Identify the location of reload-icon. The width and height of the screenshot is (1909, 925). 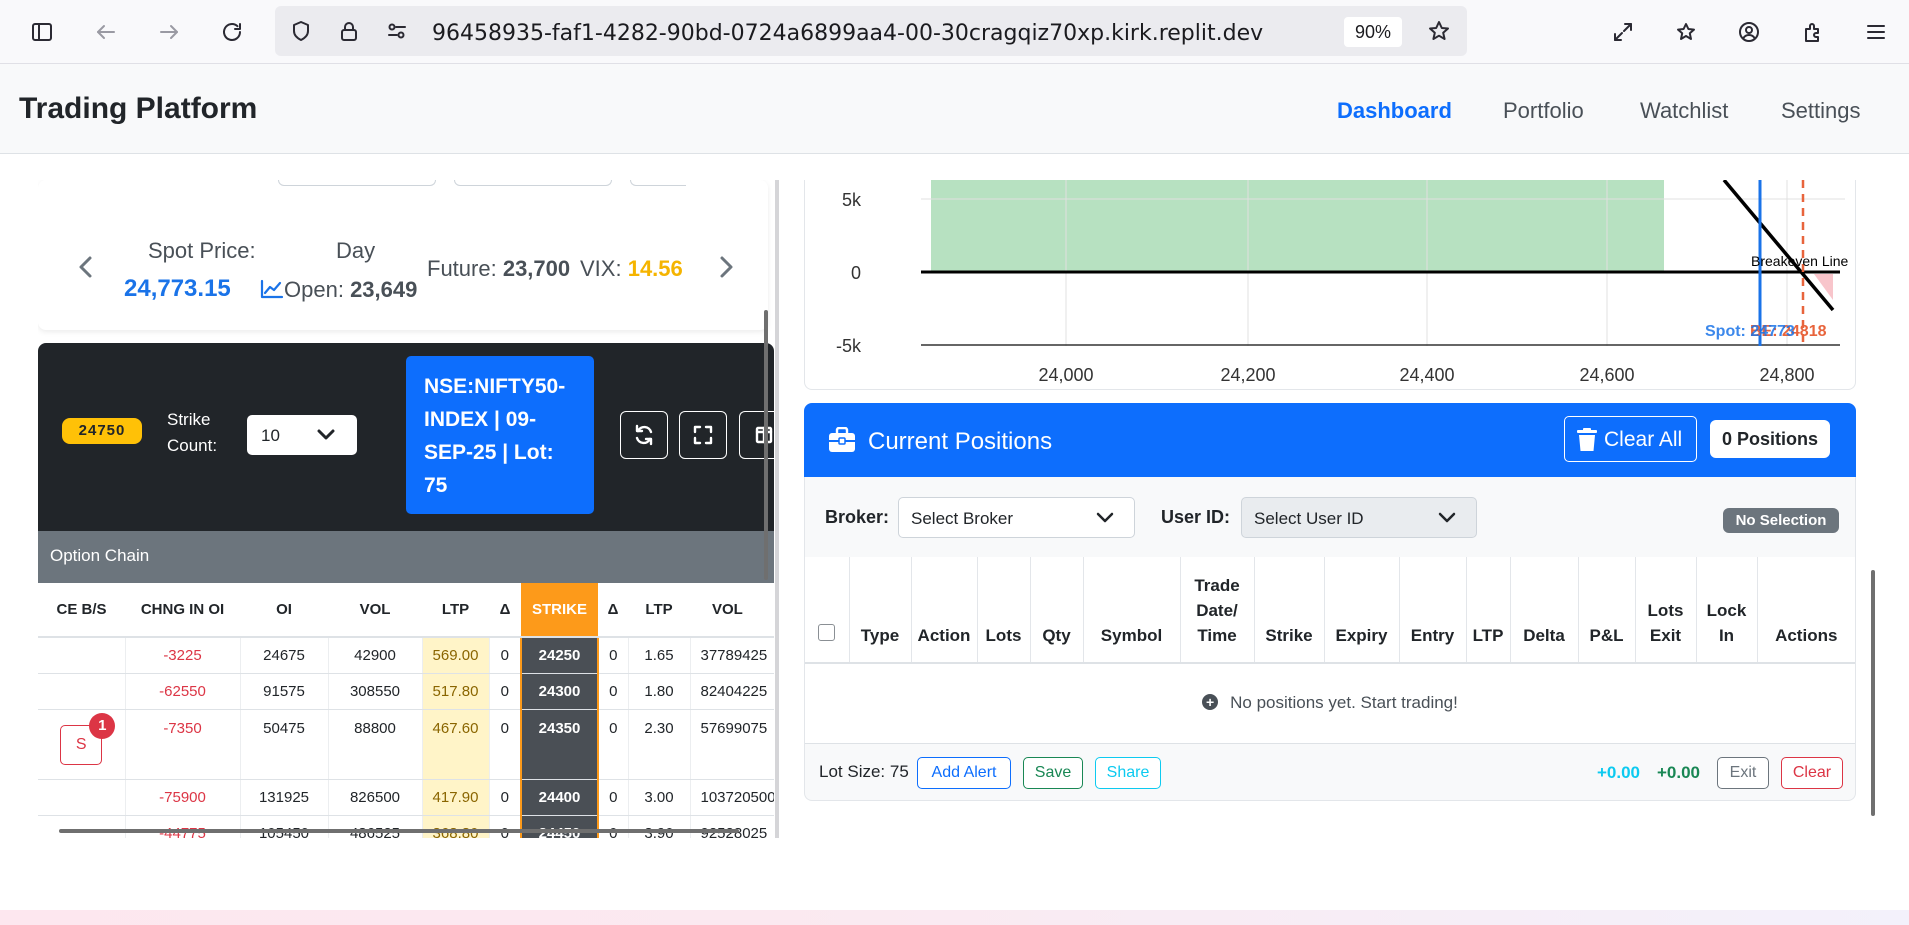
(232, 32).